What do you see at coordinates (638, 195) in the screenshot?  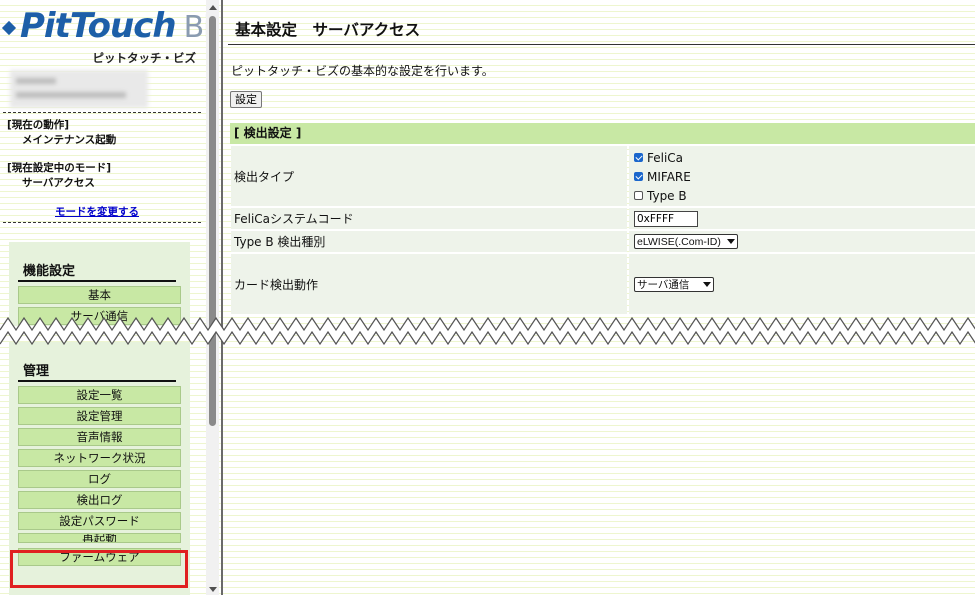 I see `typeb-checkbox` at bounding box center [638, 195].